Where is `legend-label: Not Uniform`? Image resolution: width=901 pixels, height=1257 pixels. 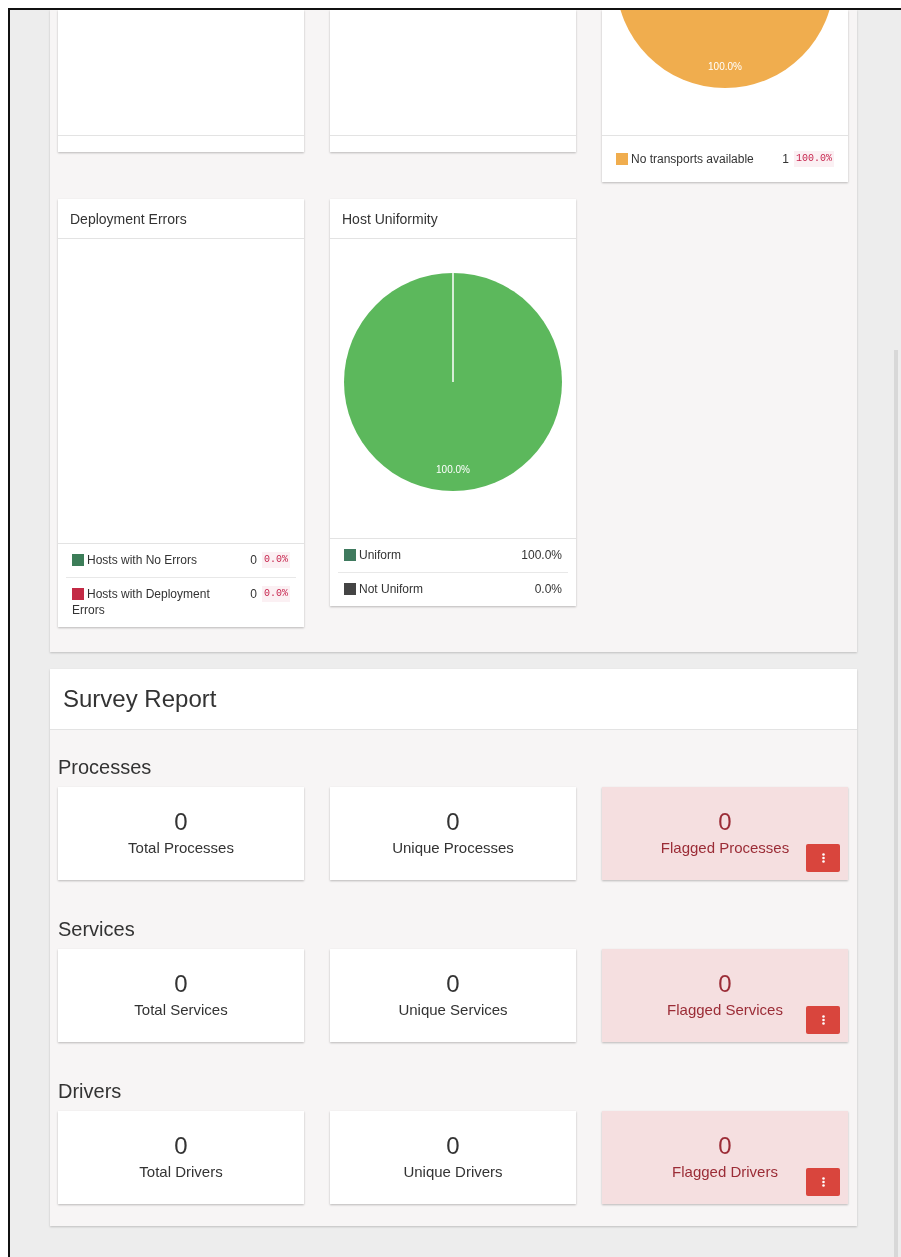
legend-label: Not Uniform is located at coordinates (435, 589).